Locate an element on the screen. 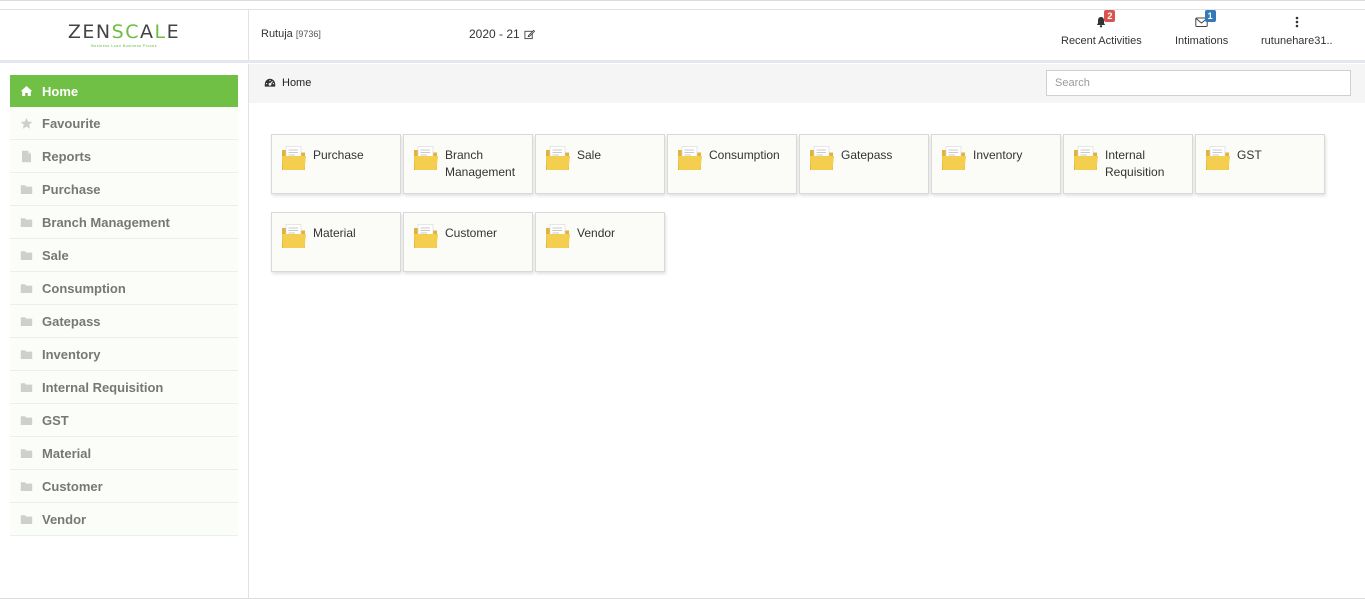 The height and width of the screenshot is (599, 1365). sidebar-item-vendor: Vendor is located at coordinates (124, 519).